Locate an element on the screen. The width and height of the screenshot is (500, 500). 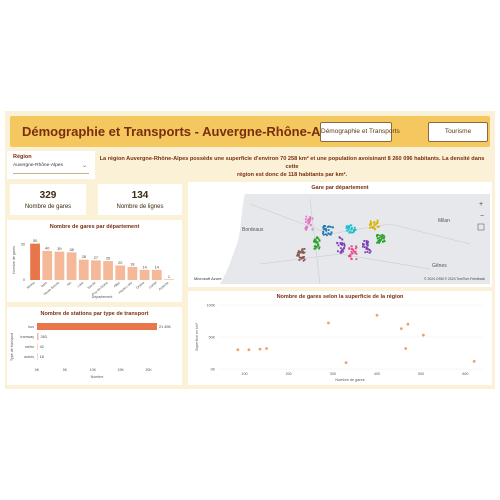
scatter-y-tick: 100K is located at coordinates (211, 306).